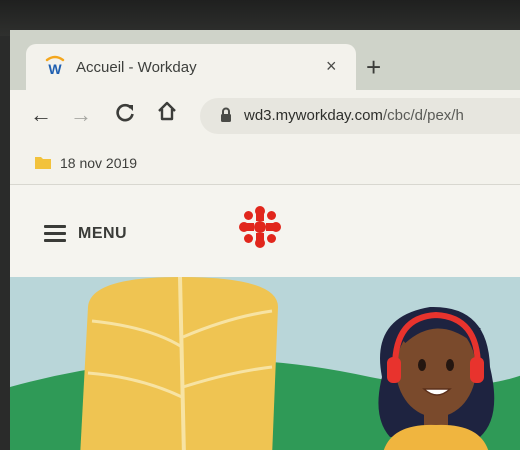  I want to click on leaf-shape, so click(179, 363).